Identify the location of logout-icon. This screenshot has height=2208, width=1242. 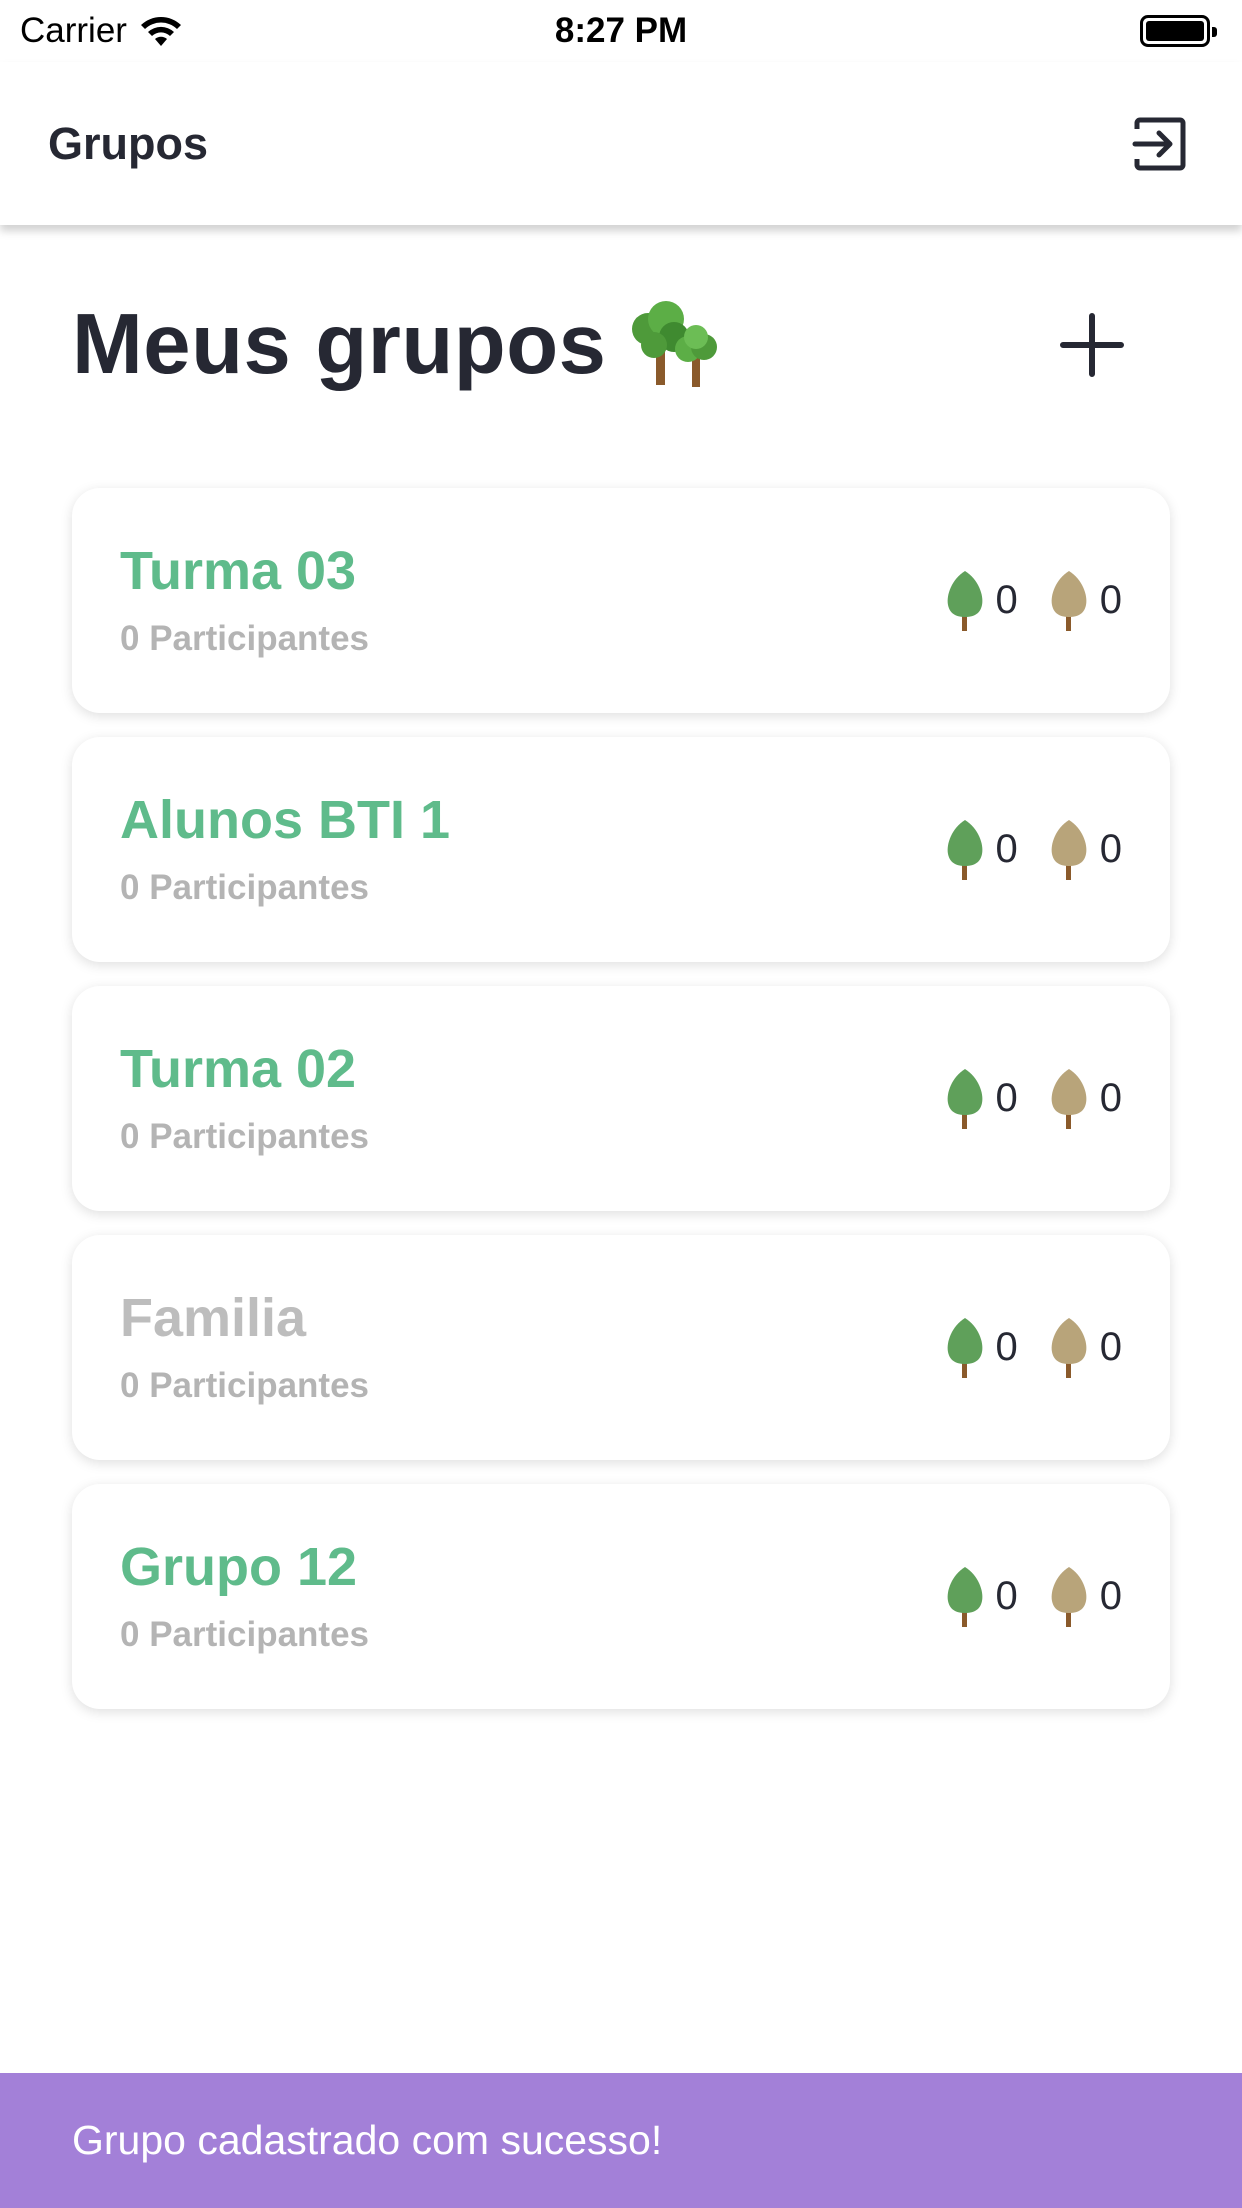
(1159, 143).